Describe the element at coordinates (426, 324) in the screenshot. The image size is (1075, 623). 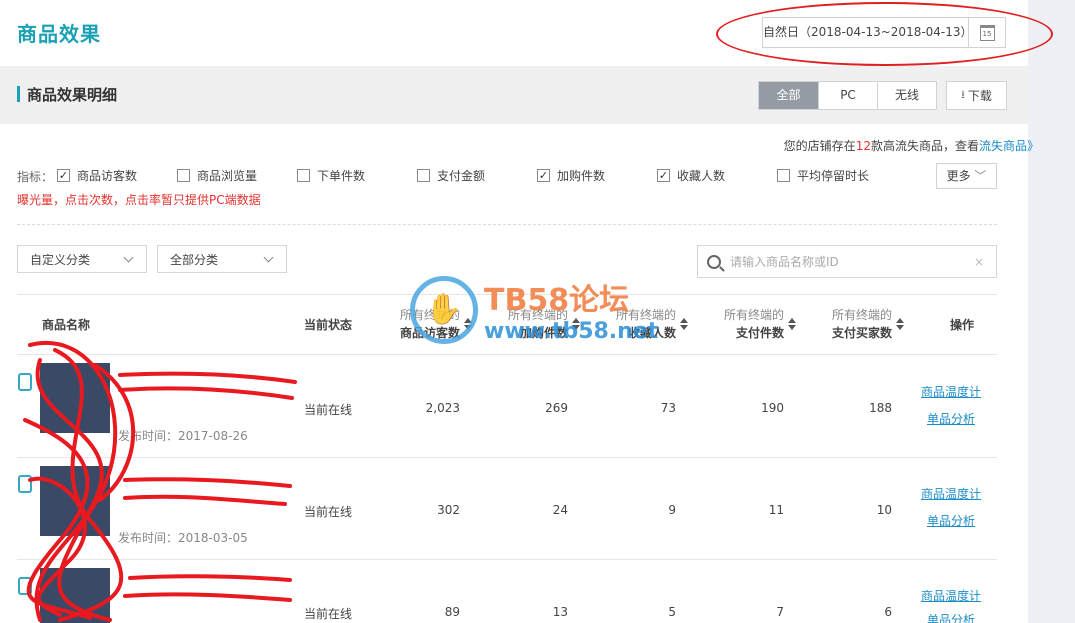
I see `th-visitors: 所有终端的 商品访客数` at that location.